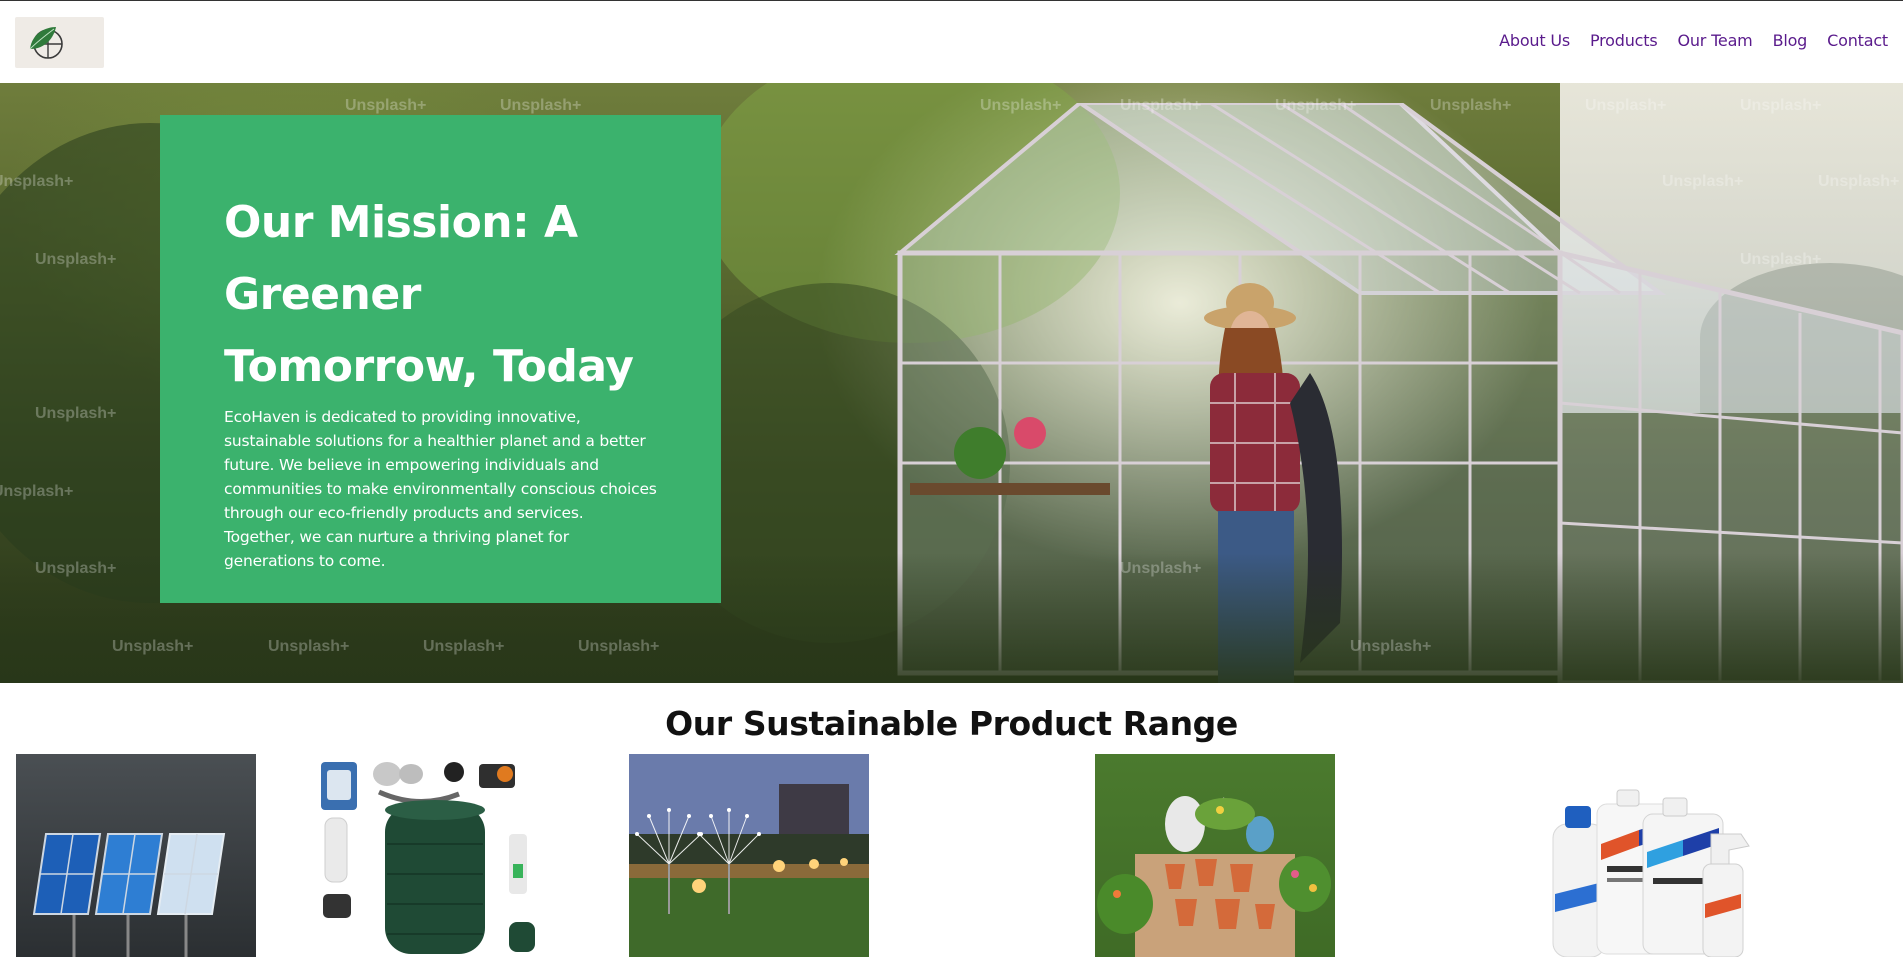 This screenshot has width=1903, height=957. I want to click on nav-our-team: Our Team, so click(1714, 40).